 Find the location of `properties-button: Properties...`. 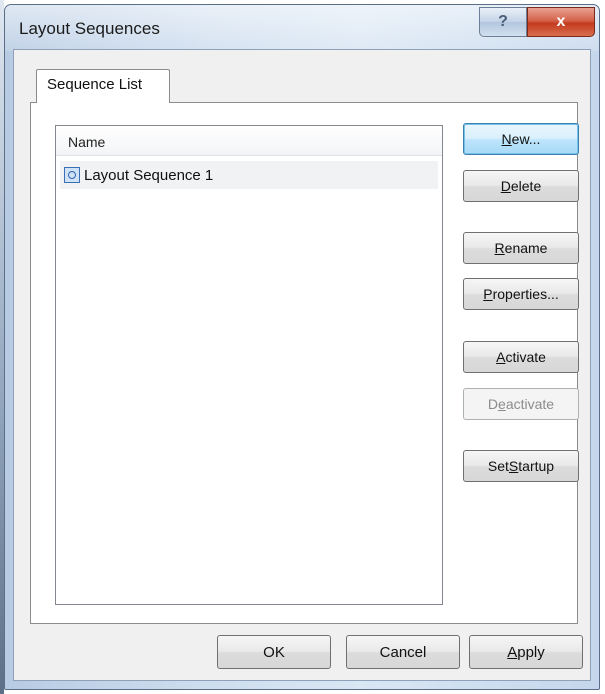

properties-button: Properties... is located at coordinates (521, 294).